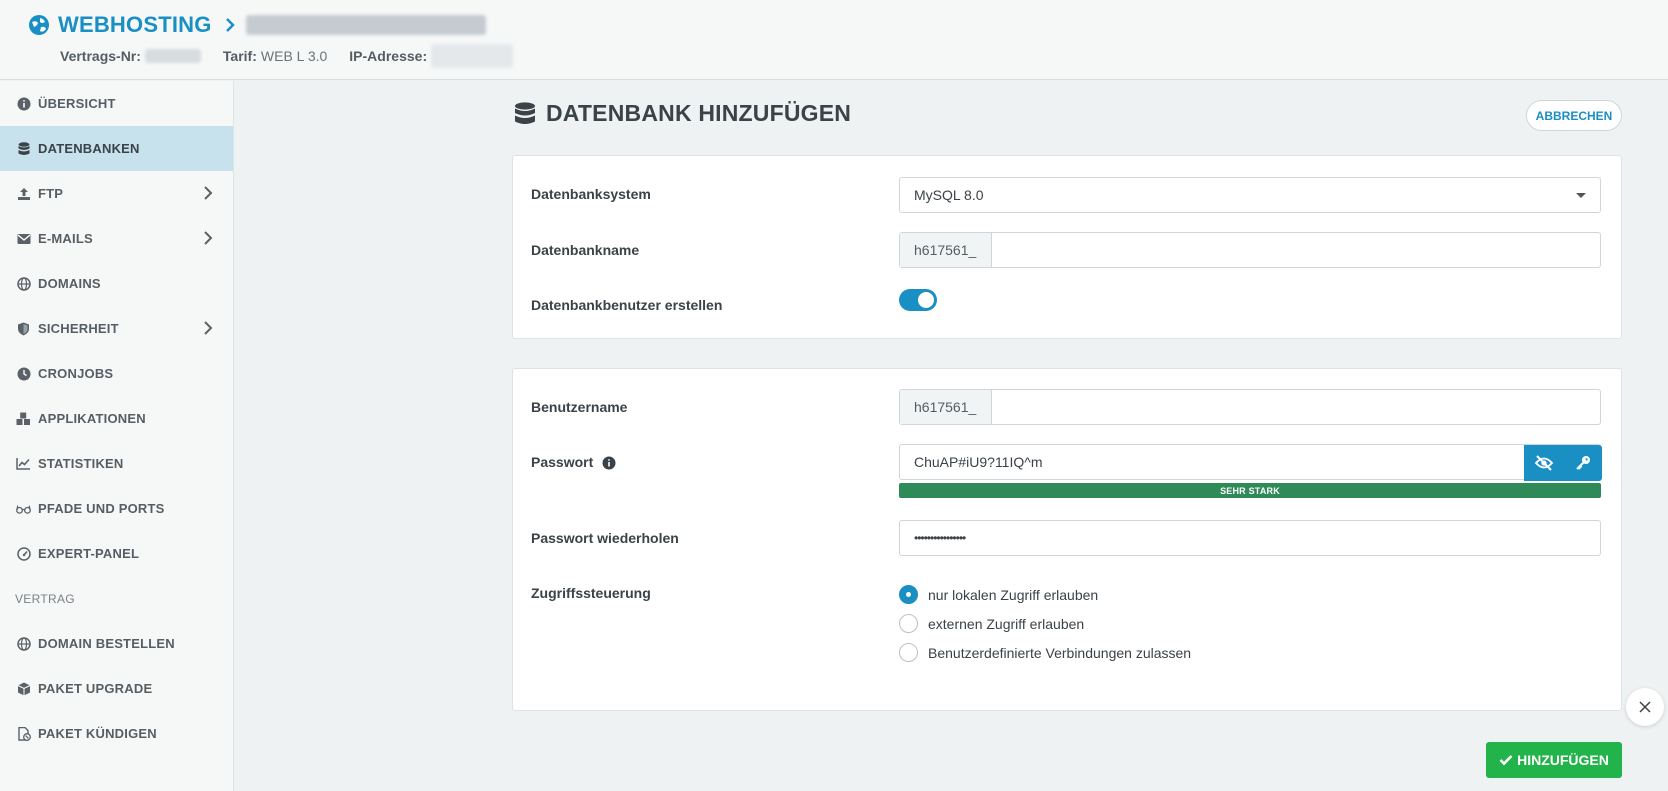 The image size is (1668, 791). I want to click on sidebar-item-domains: DOMAINS, so click(116, 283).